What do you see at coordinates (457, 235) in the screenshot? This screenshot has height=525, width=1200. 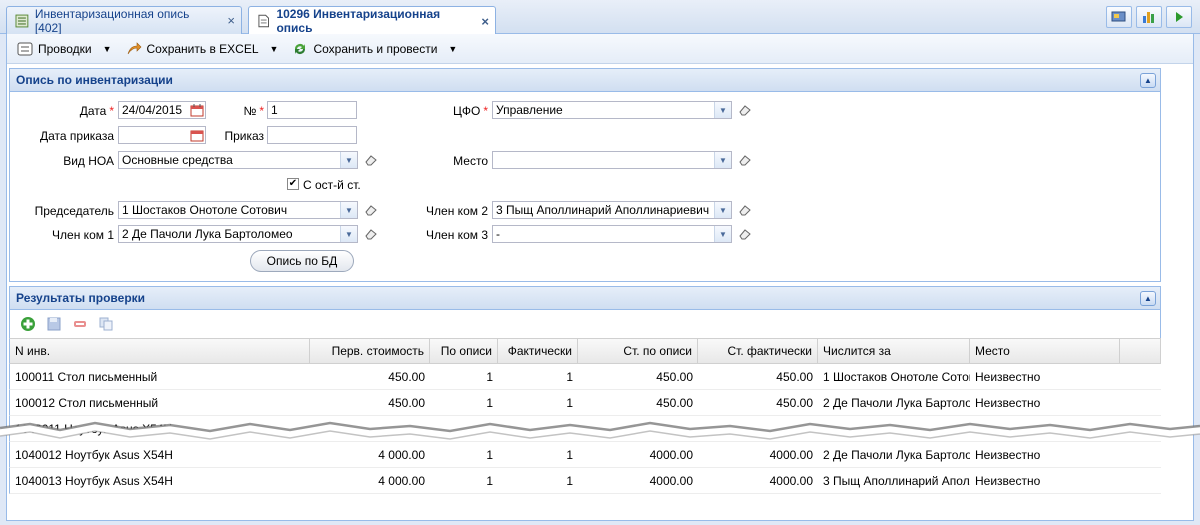 I see `member3-label: Член ком 3` at bounding box center [457, 235].